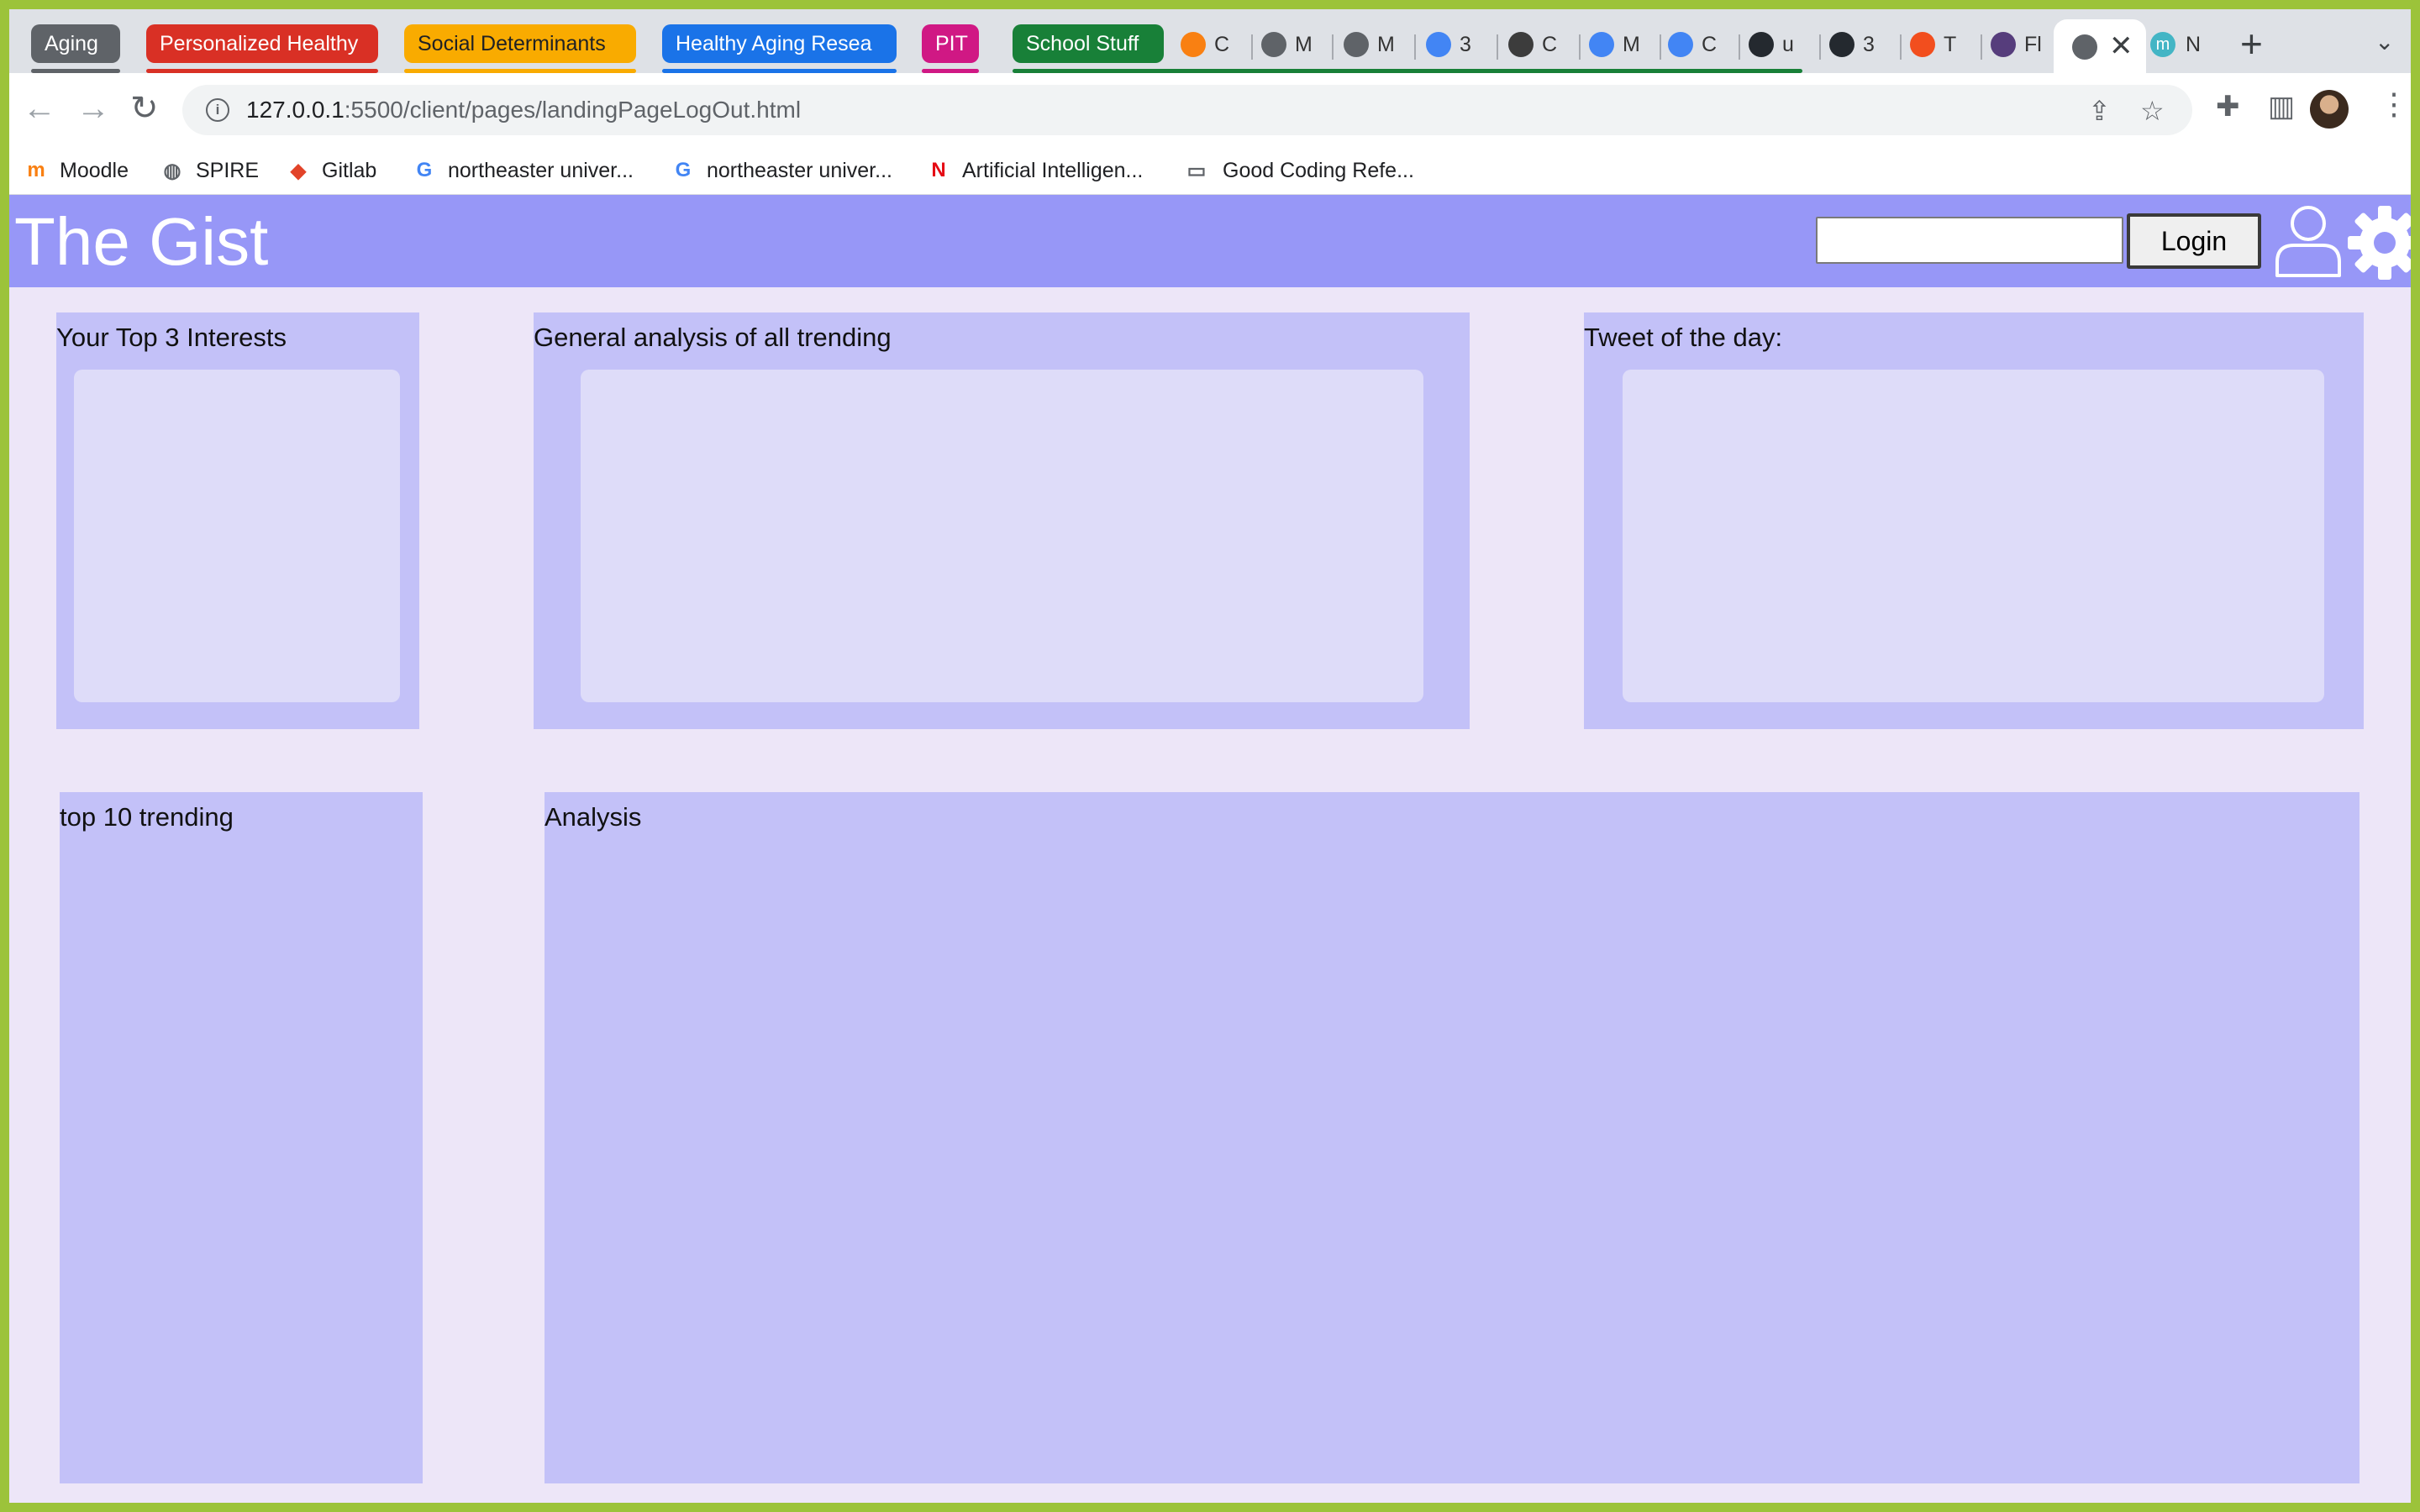  Describe the element at coordinates (1780, 44) in the screenshot. I see `browser-tab: u` at that location.